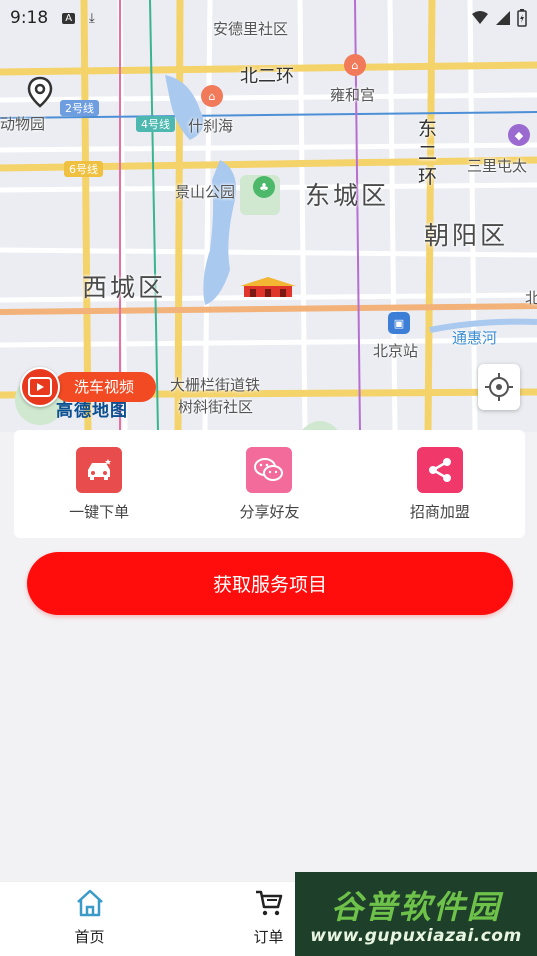 This screenshot has width=537, height=956. What do you see at coordinates (480, 17) in the screenshot?
I see `wifi-icon` at bounding box center [480, 17].